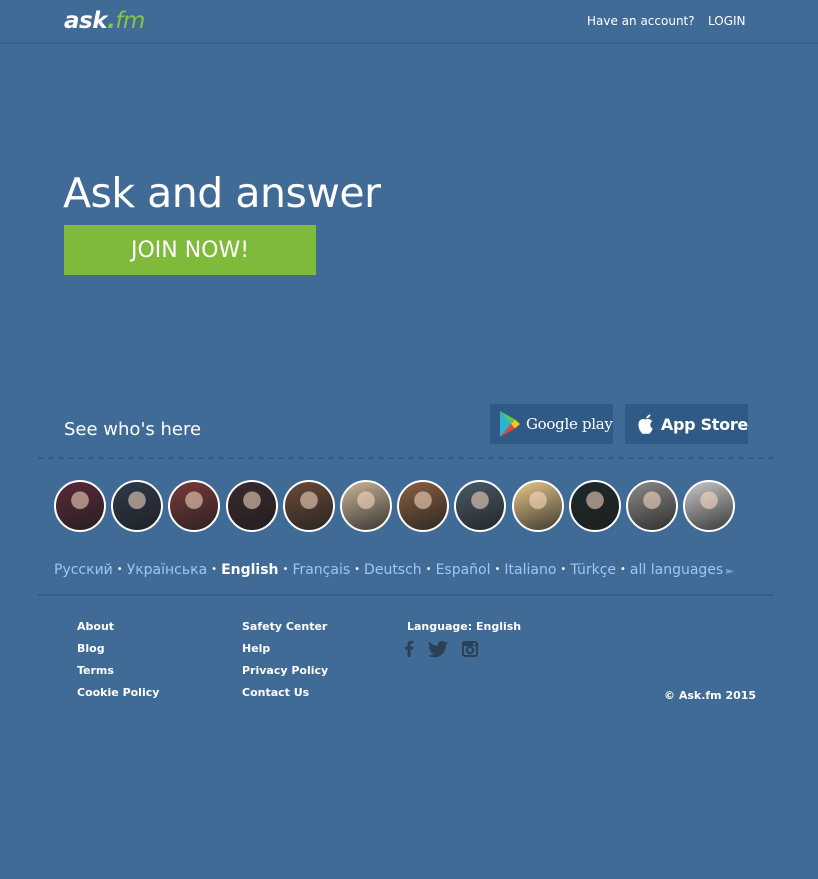  What do you see at coordinates (406, 595) in the screenshot?
I see `footer-divider` at bounding box center [406, 595].